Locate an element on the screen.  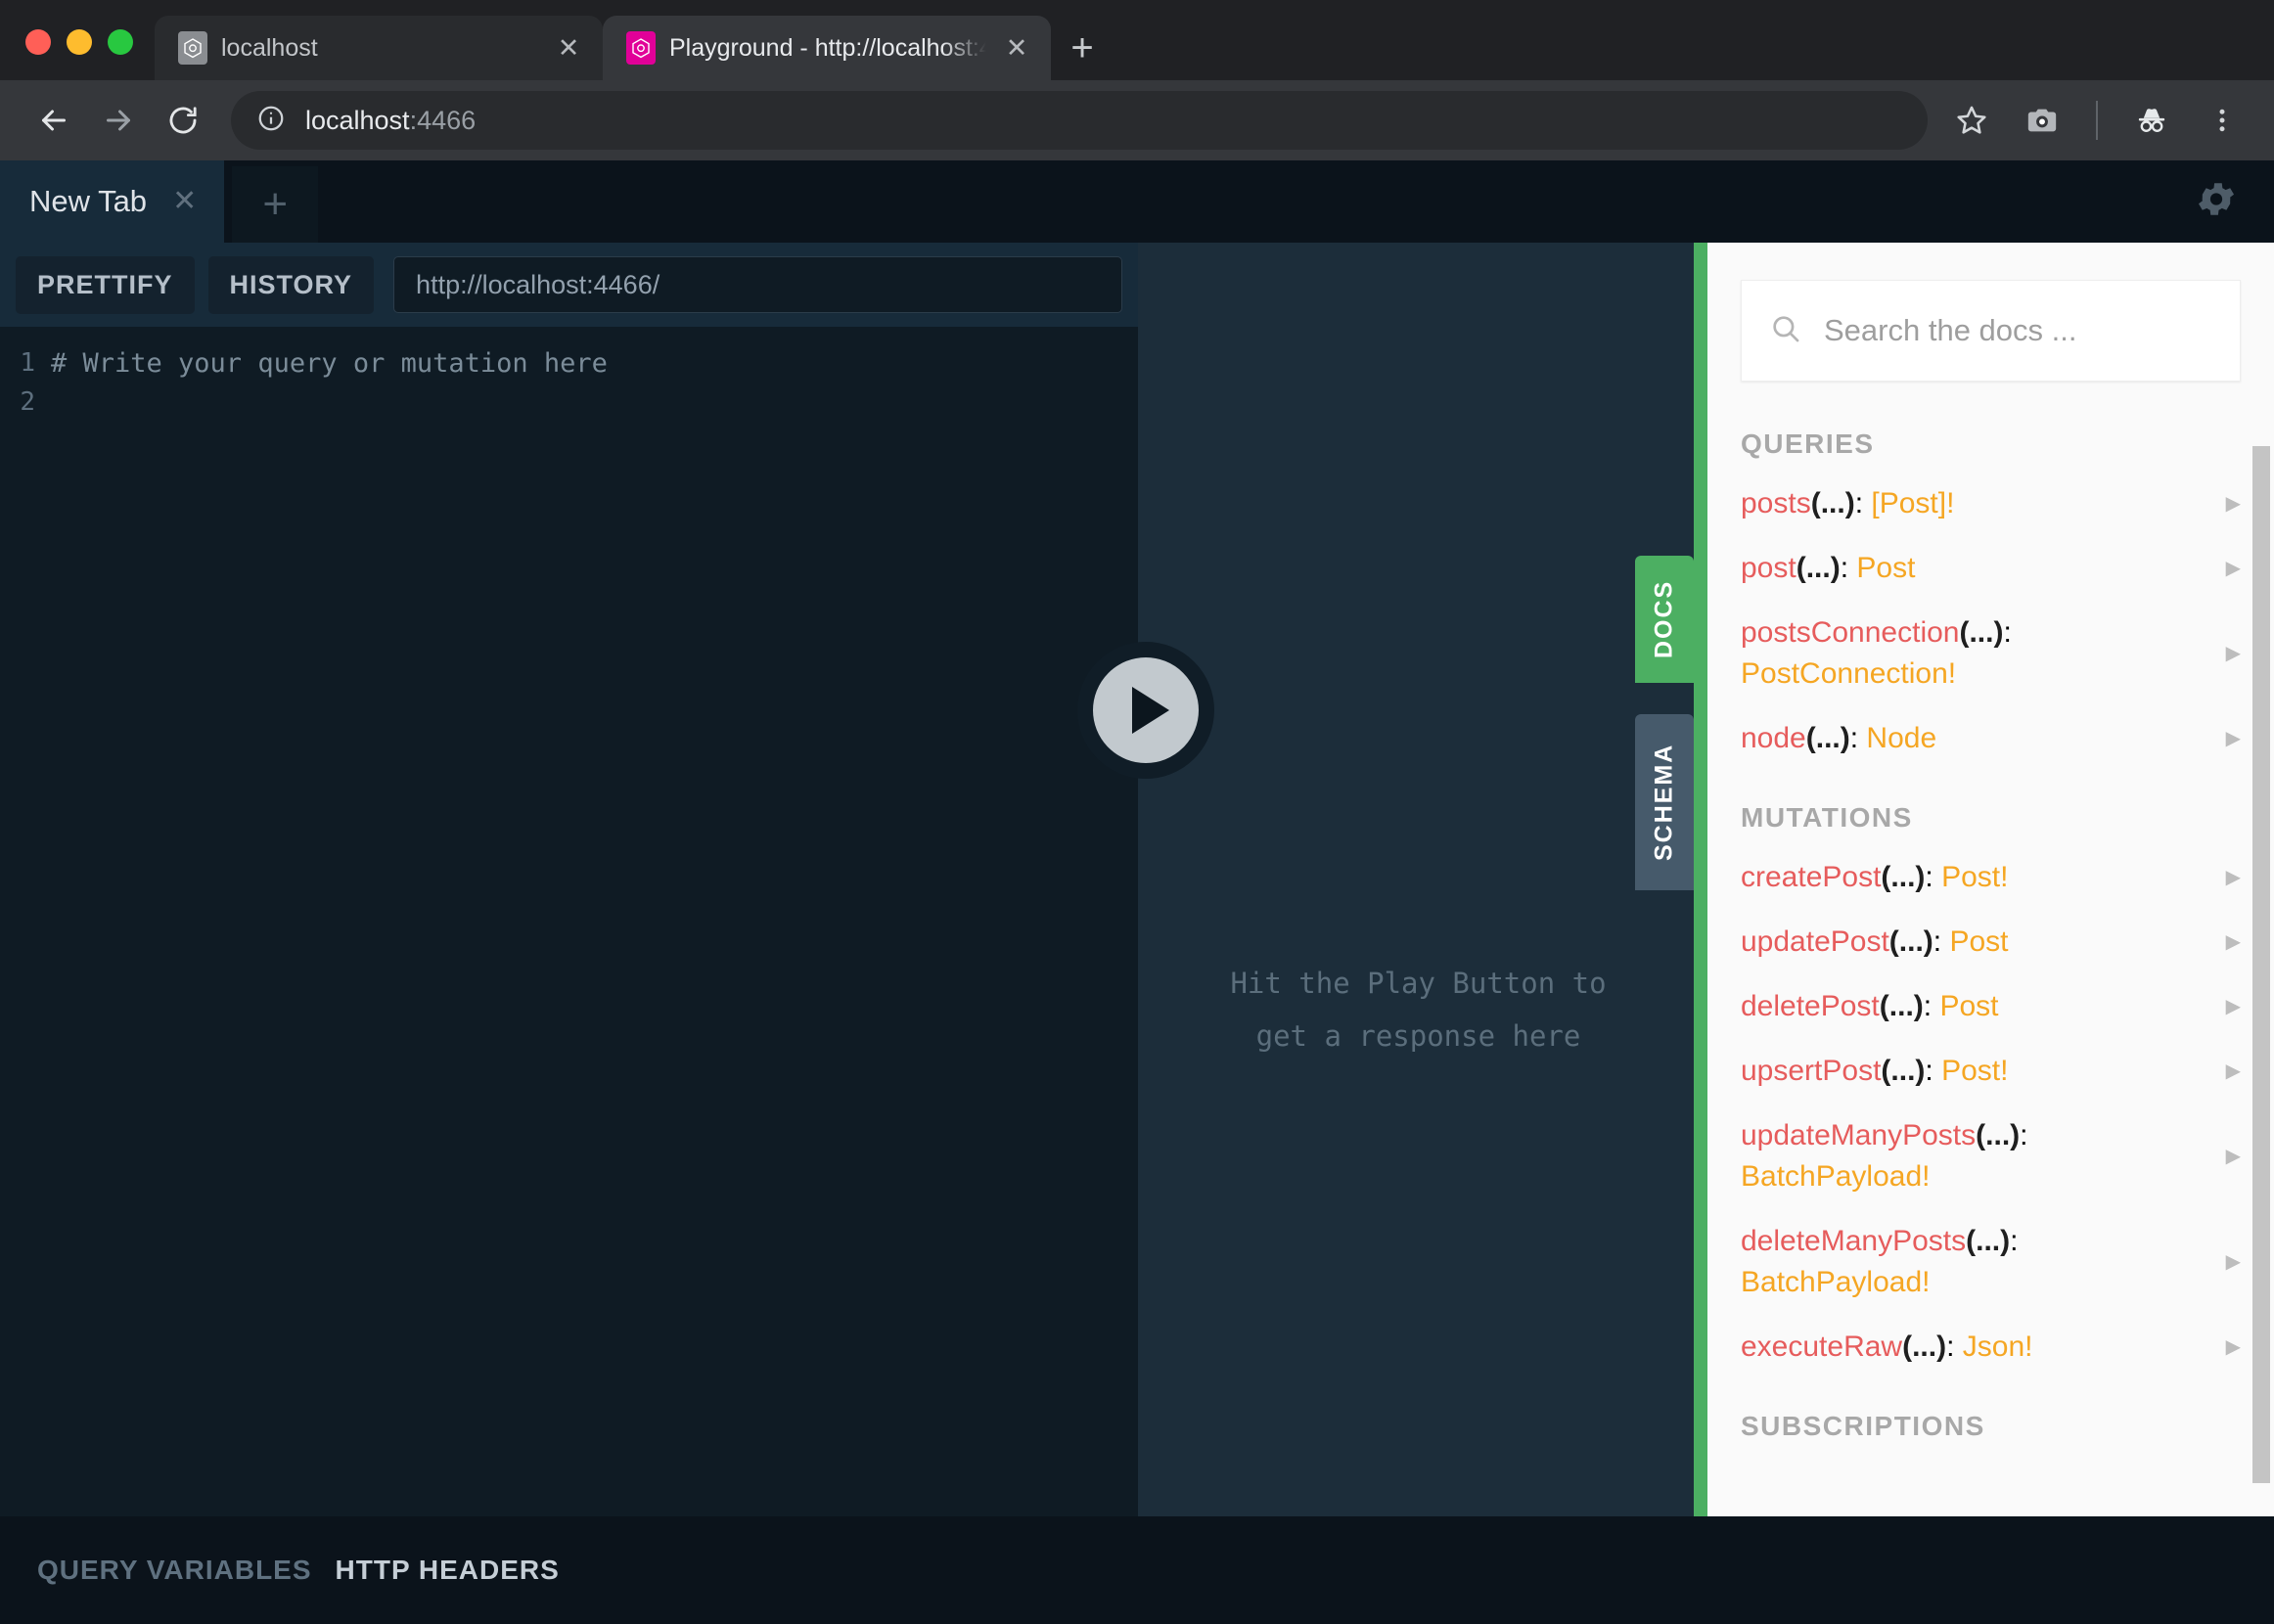
graphql-logo-pink-icon is located at coordinates (641, 48).